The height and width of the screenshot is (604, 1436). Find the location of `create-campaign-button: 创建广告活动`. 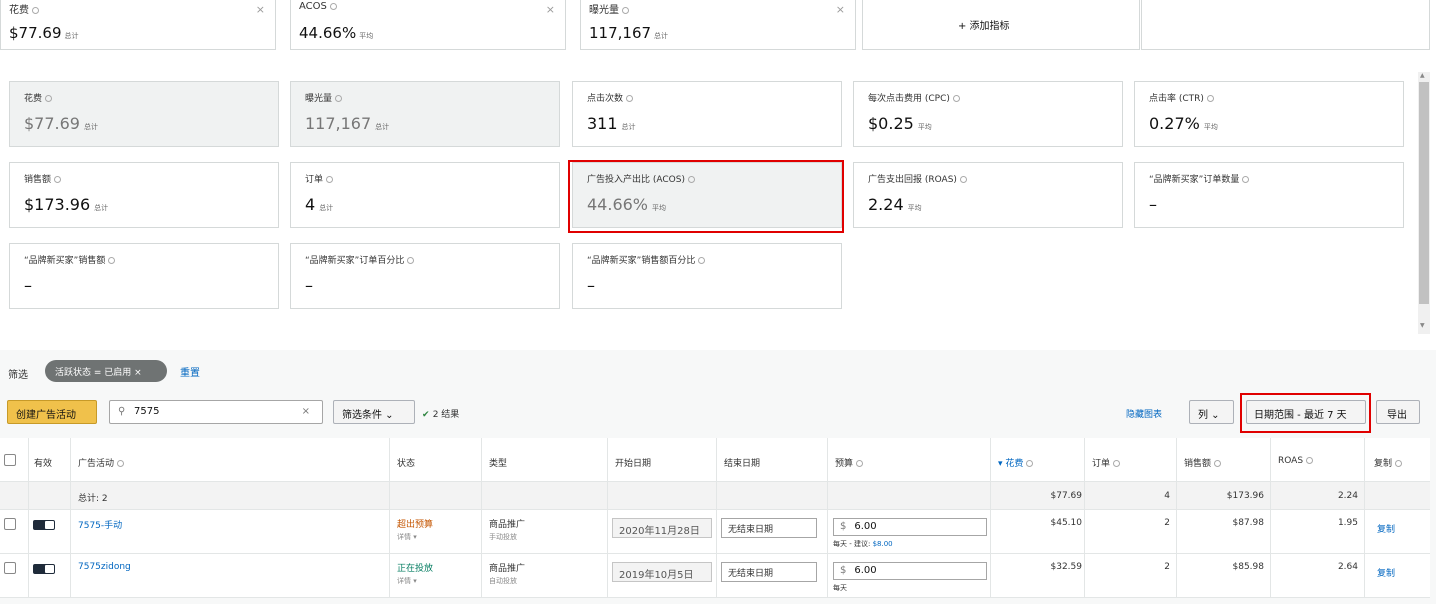

create-campaign-button: 创建广告活动 is located at coordinates (52, 412).